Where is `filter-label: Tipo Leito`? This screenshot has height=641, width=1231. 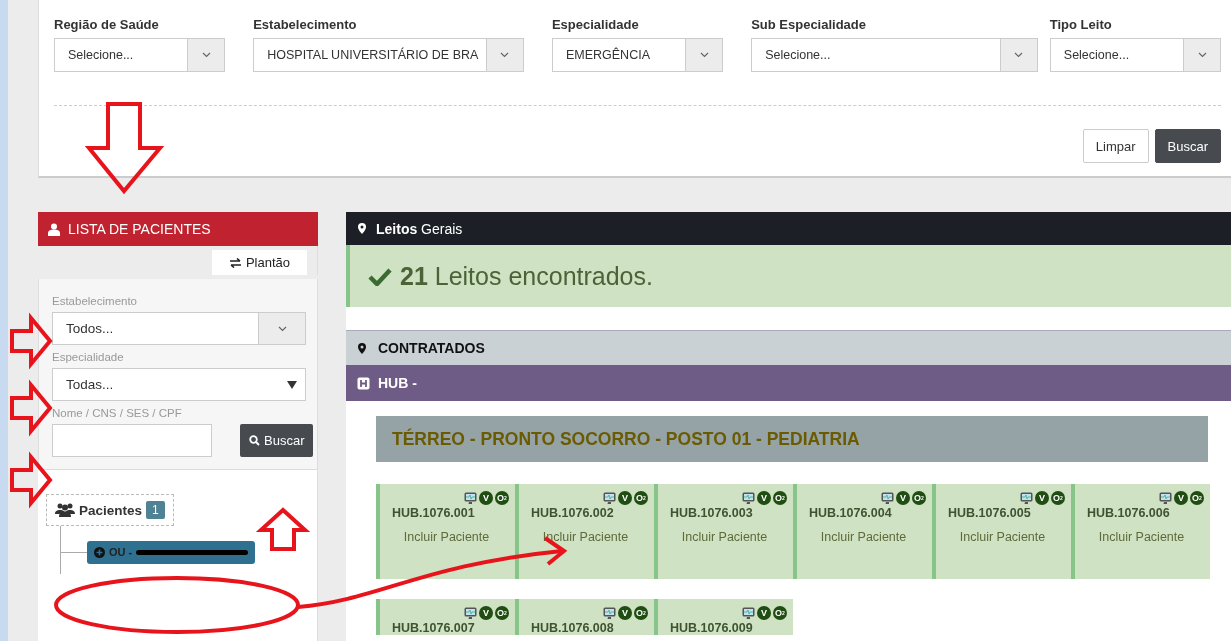 filter-label: Tipo Leito is located at coordinates (1081, 24).